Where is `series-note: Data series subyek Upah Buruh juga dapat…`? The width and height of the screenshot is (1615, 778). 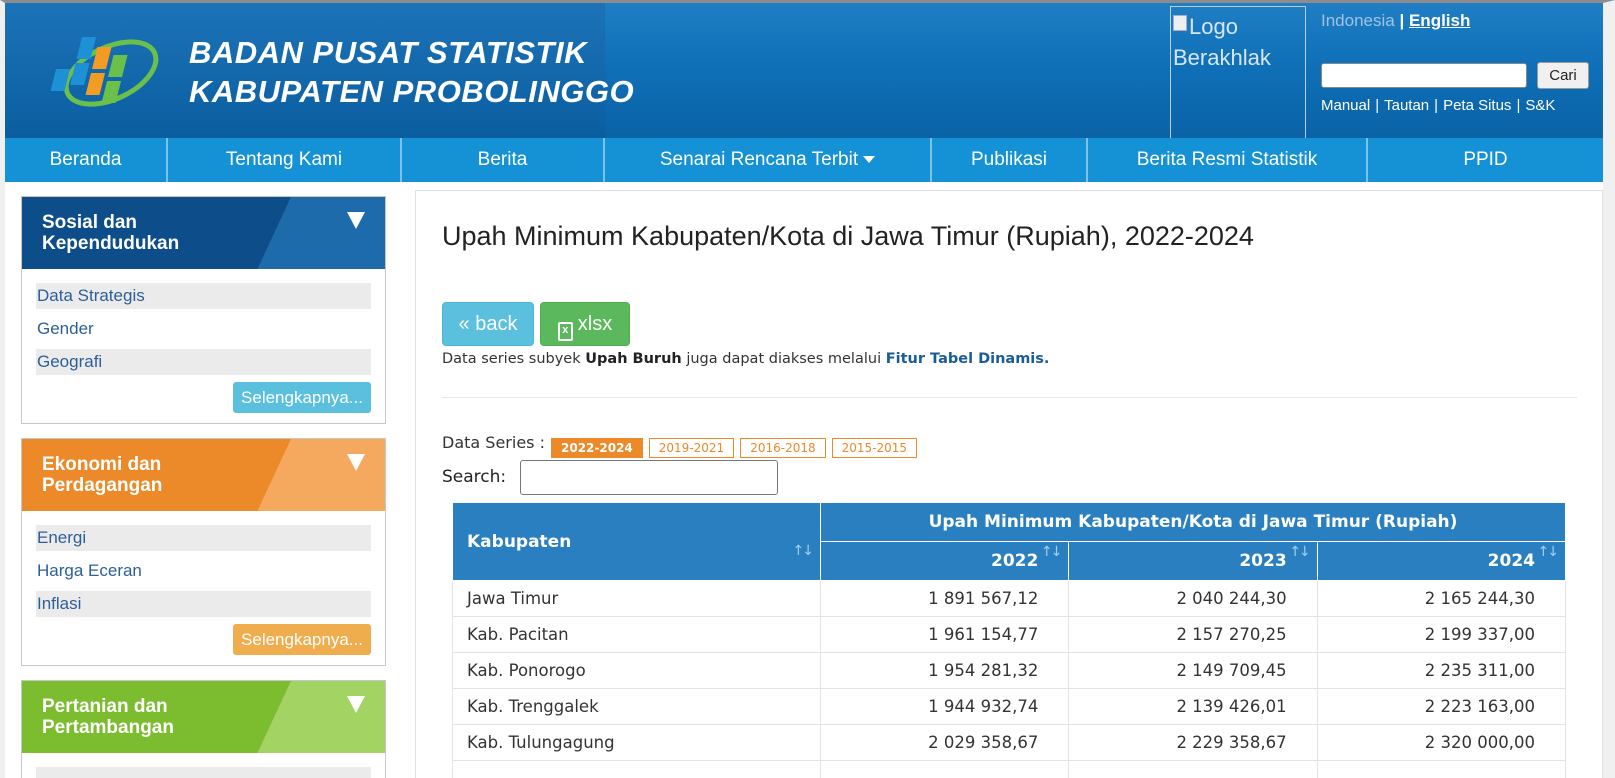 series-note: Data series subyek Upah Buruh juga dapat… is located at coordinates (745, 359).